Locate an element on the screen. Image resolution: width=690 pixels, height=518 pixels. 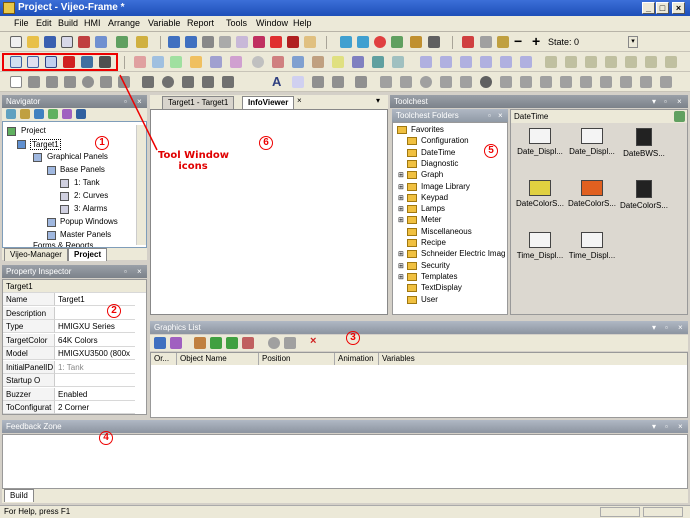
toolchest-folder-item: Lamps is located at coordinates (433, 208).